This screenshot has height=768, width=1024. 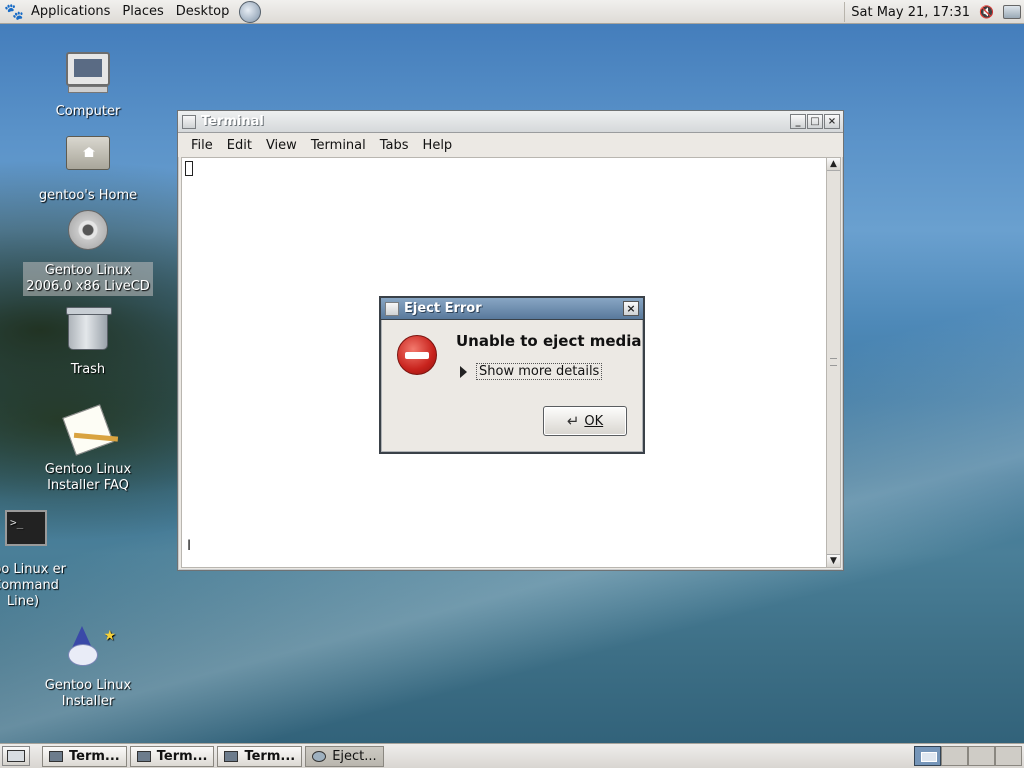 I want to click on places-menu: Places, so click(x=142, y=11).